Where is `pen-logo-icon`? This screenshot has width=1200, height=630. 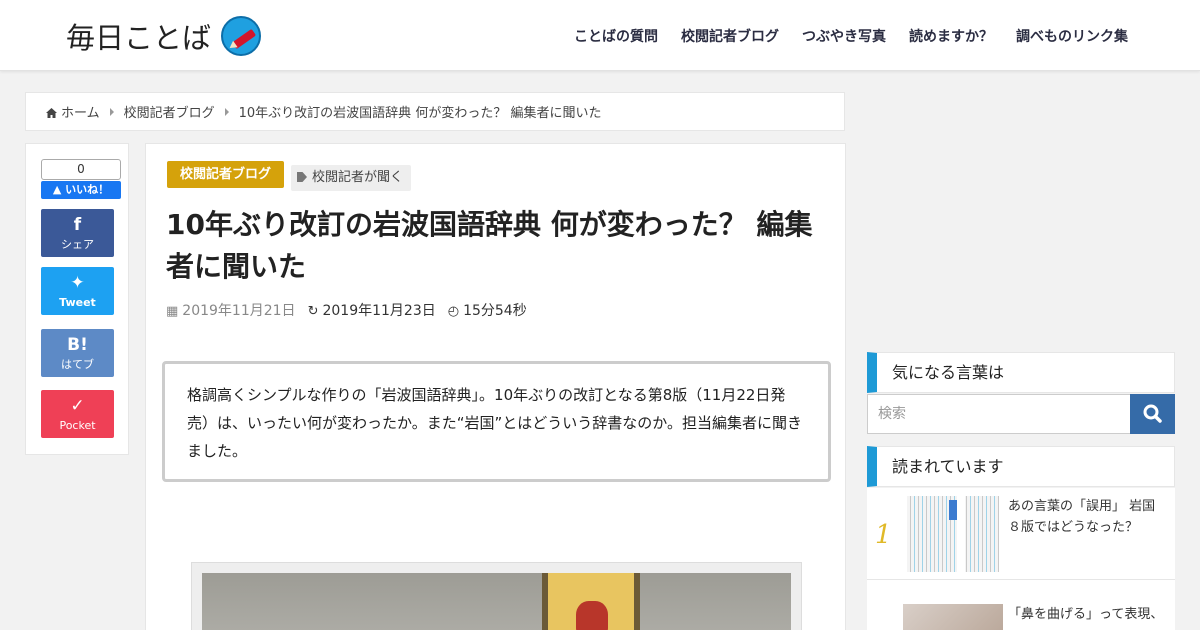
pen-logo-icon is located at coordinates (241, 36).